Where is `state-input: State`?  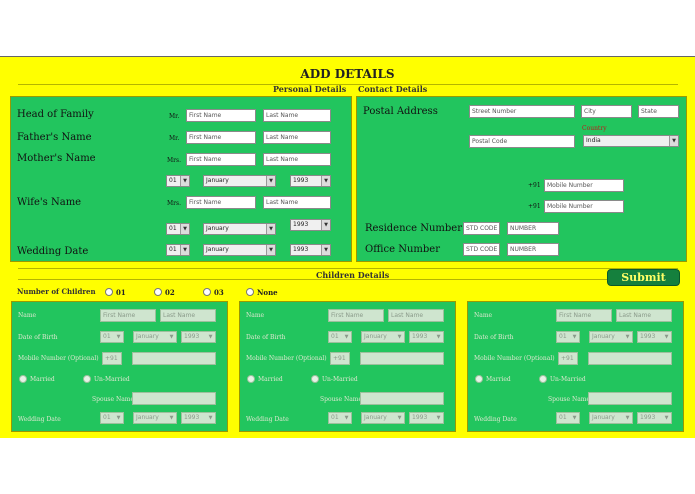
state-input: State is located at coordinates (658, 111).